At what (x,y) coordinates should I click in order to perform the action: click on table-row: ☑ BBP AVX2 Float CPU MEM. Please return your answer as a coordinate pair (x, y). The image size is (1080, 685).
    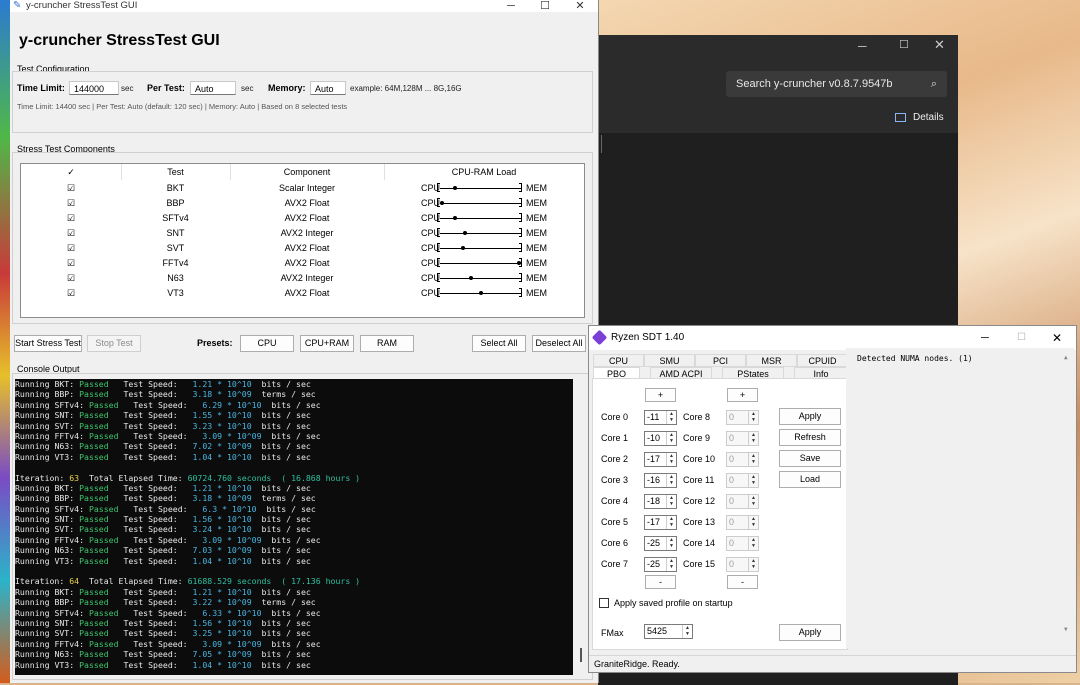
    Looking at the image, I should click on (302, 203).